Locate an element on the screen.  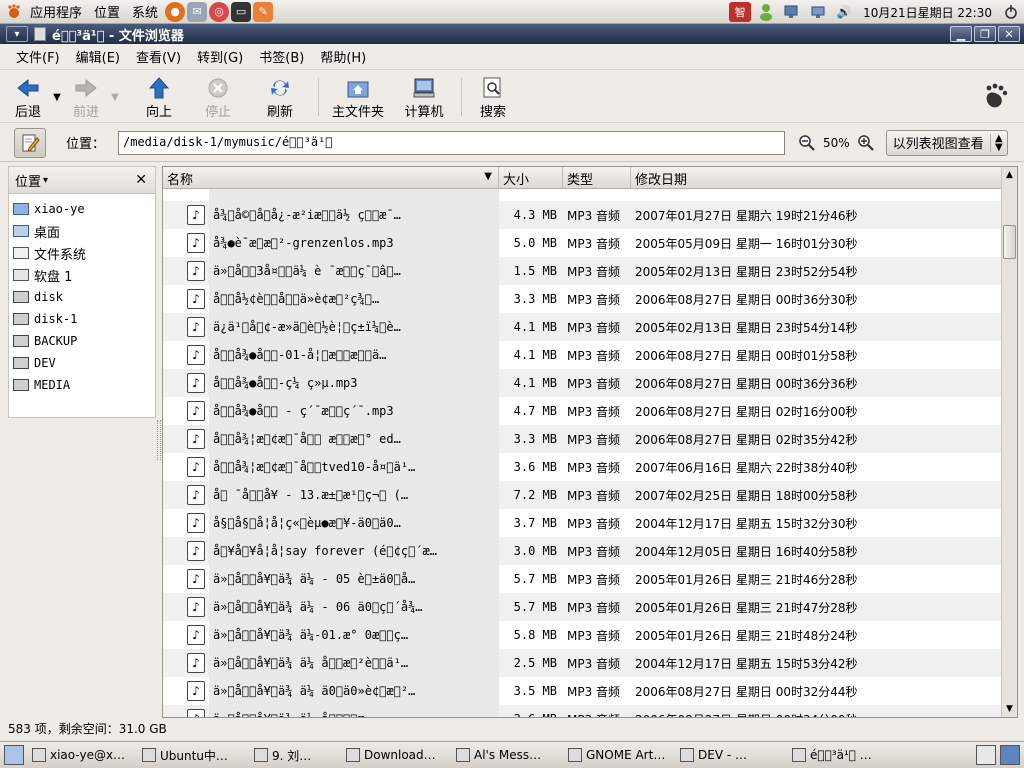
stop-button: 停止 is located at coordinates (218, 96).